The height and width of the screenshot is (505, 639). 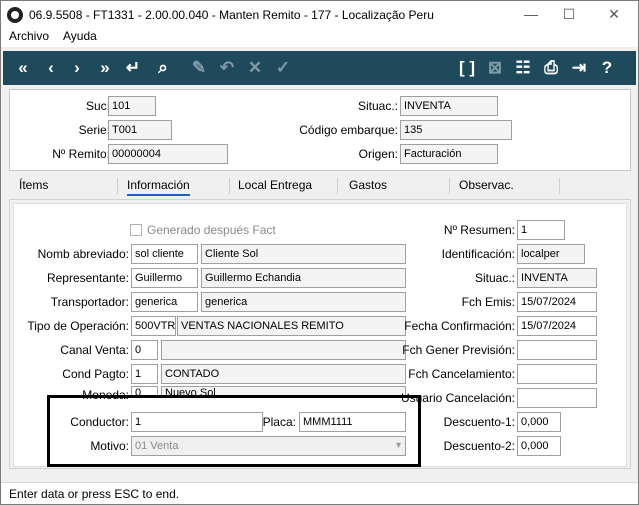 What do you see at coordinates (607, 68) in the screenshot?
I see `help-icon: ?` at bounding box center [607, 68].